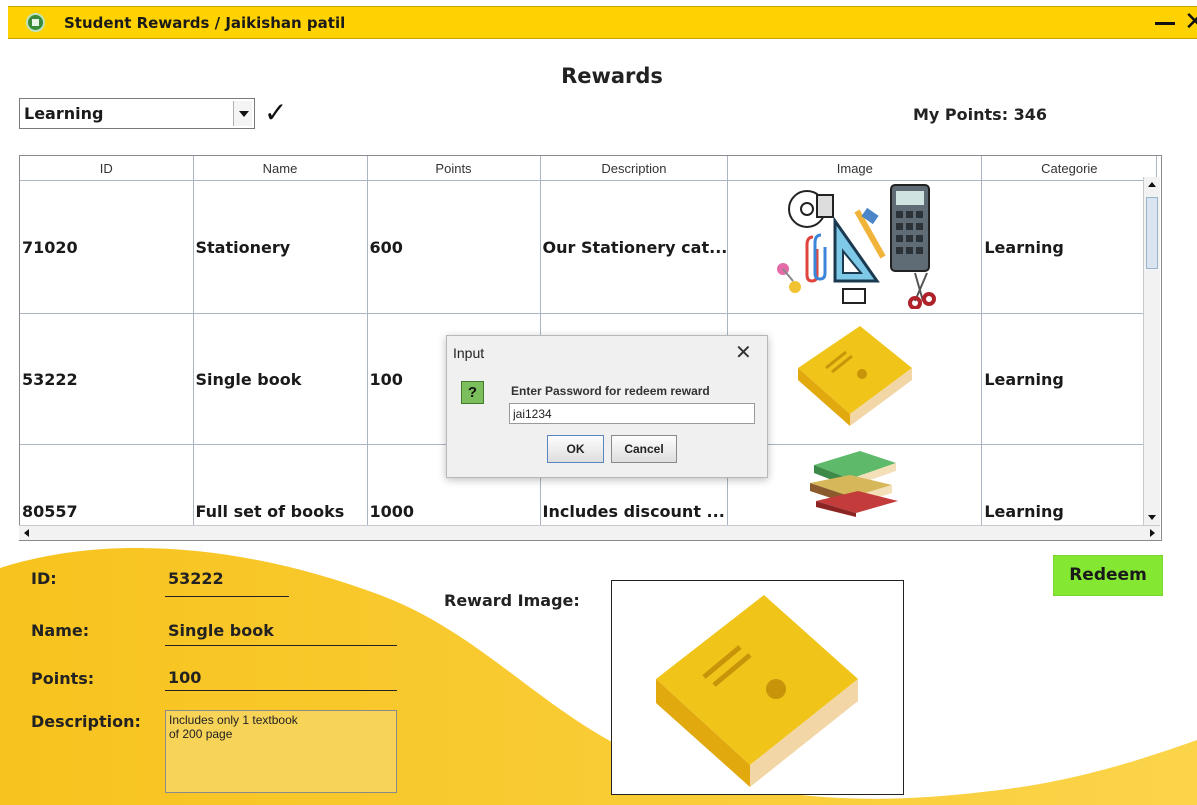  I want to click on title-bar: Student Rewards / Jaikishan patil ✕, so click(602, 22).